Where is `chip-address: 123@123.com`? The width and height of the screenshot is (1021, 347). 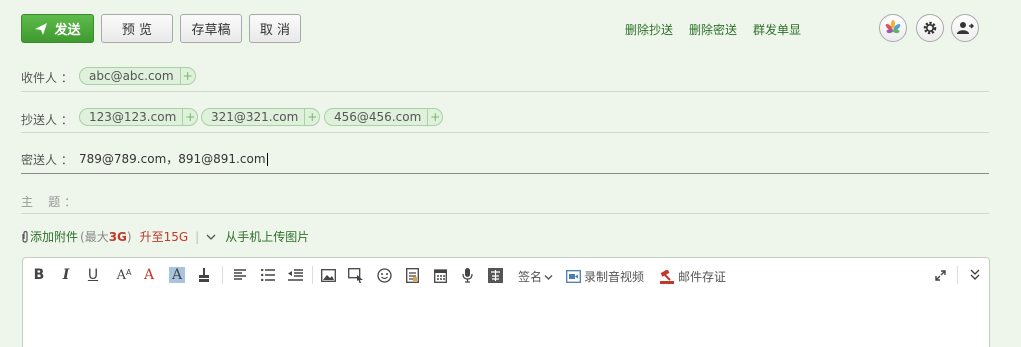 chip-address: 123@123.com is located at coordinates (133, 117).